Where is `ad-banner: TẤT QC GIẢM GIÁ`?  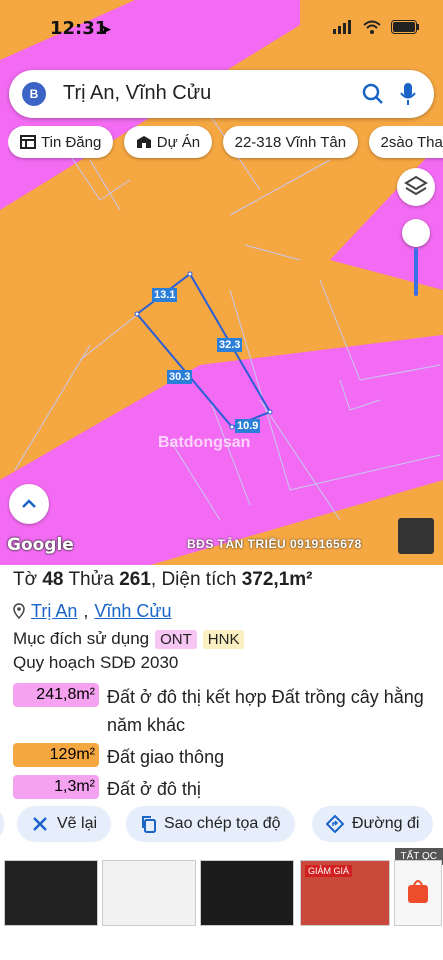 ad-banner: TẤT QC GIẢM GIÁ is located at coordinates (221, 888).